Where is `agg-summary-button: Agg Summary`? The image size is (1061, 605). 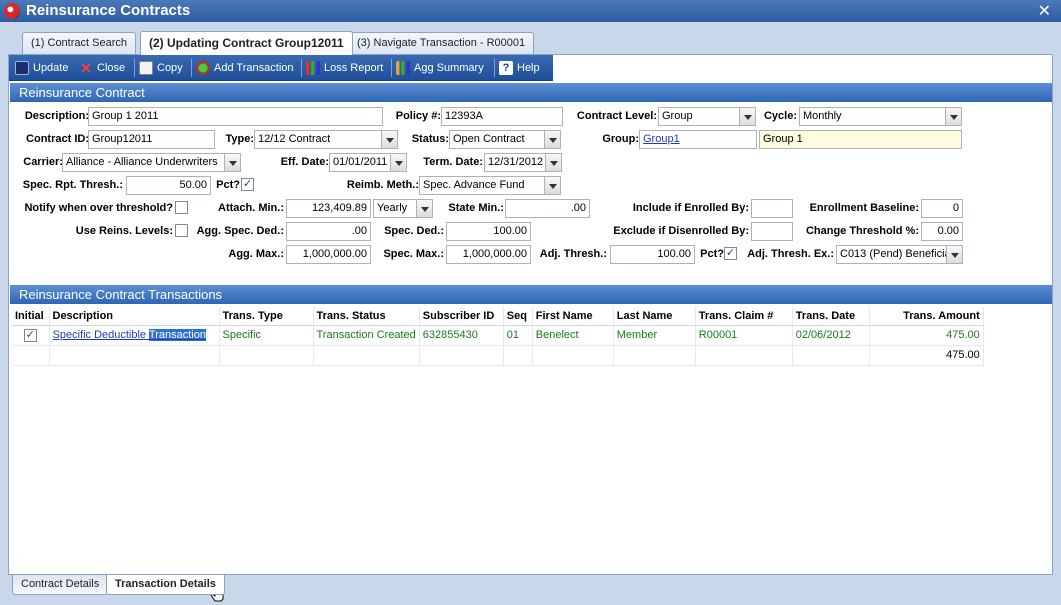
agg-summary-button: Agg Summary is located at coordinates (439, 68).